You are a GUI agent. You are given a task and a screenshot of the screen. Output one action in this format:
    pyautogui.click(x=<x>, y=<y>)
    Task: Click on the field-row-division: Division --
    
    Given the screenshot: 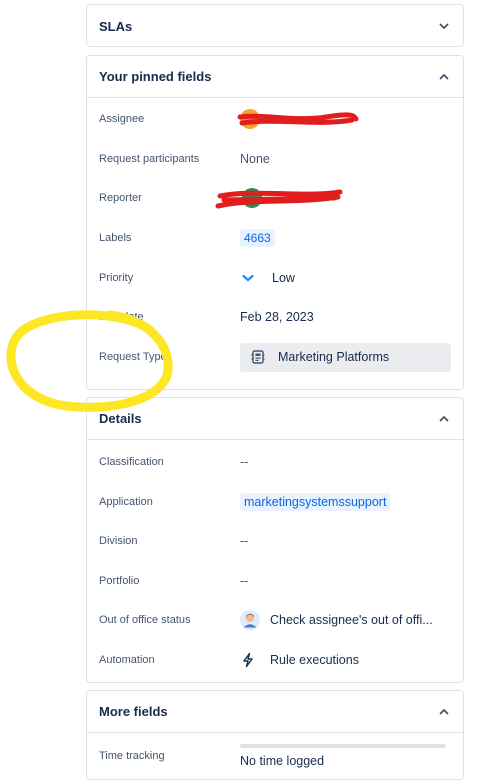 What is the action you would take?
    pyautogui.click(x=275, y=541)
    